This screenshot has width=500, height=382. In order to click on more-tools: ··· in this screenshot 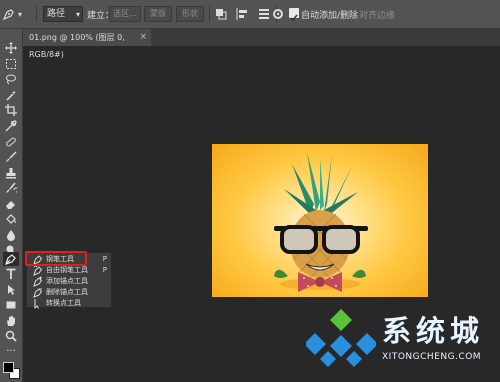, I will do `click(11, 352)`.